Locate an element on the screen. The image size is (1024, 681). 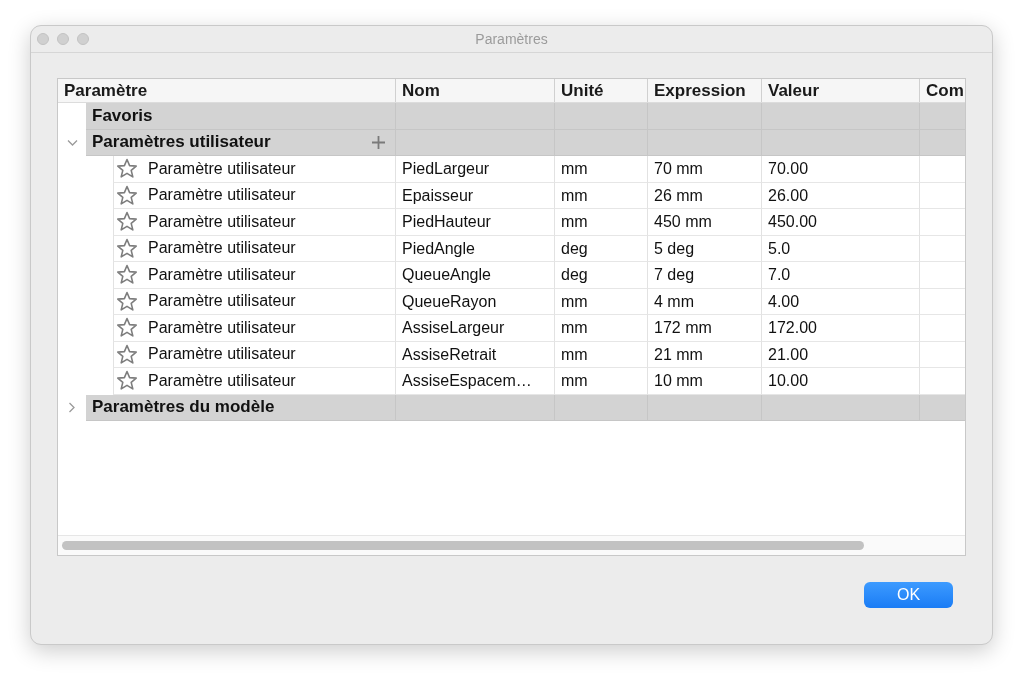
table-cell: 172 mm is located at coordinates (704, 328).